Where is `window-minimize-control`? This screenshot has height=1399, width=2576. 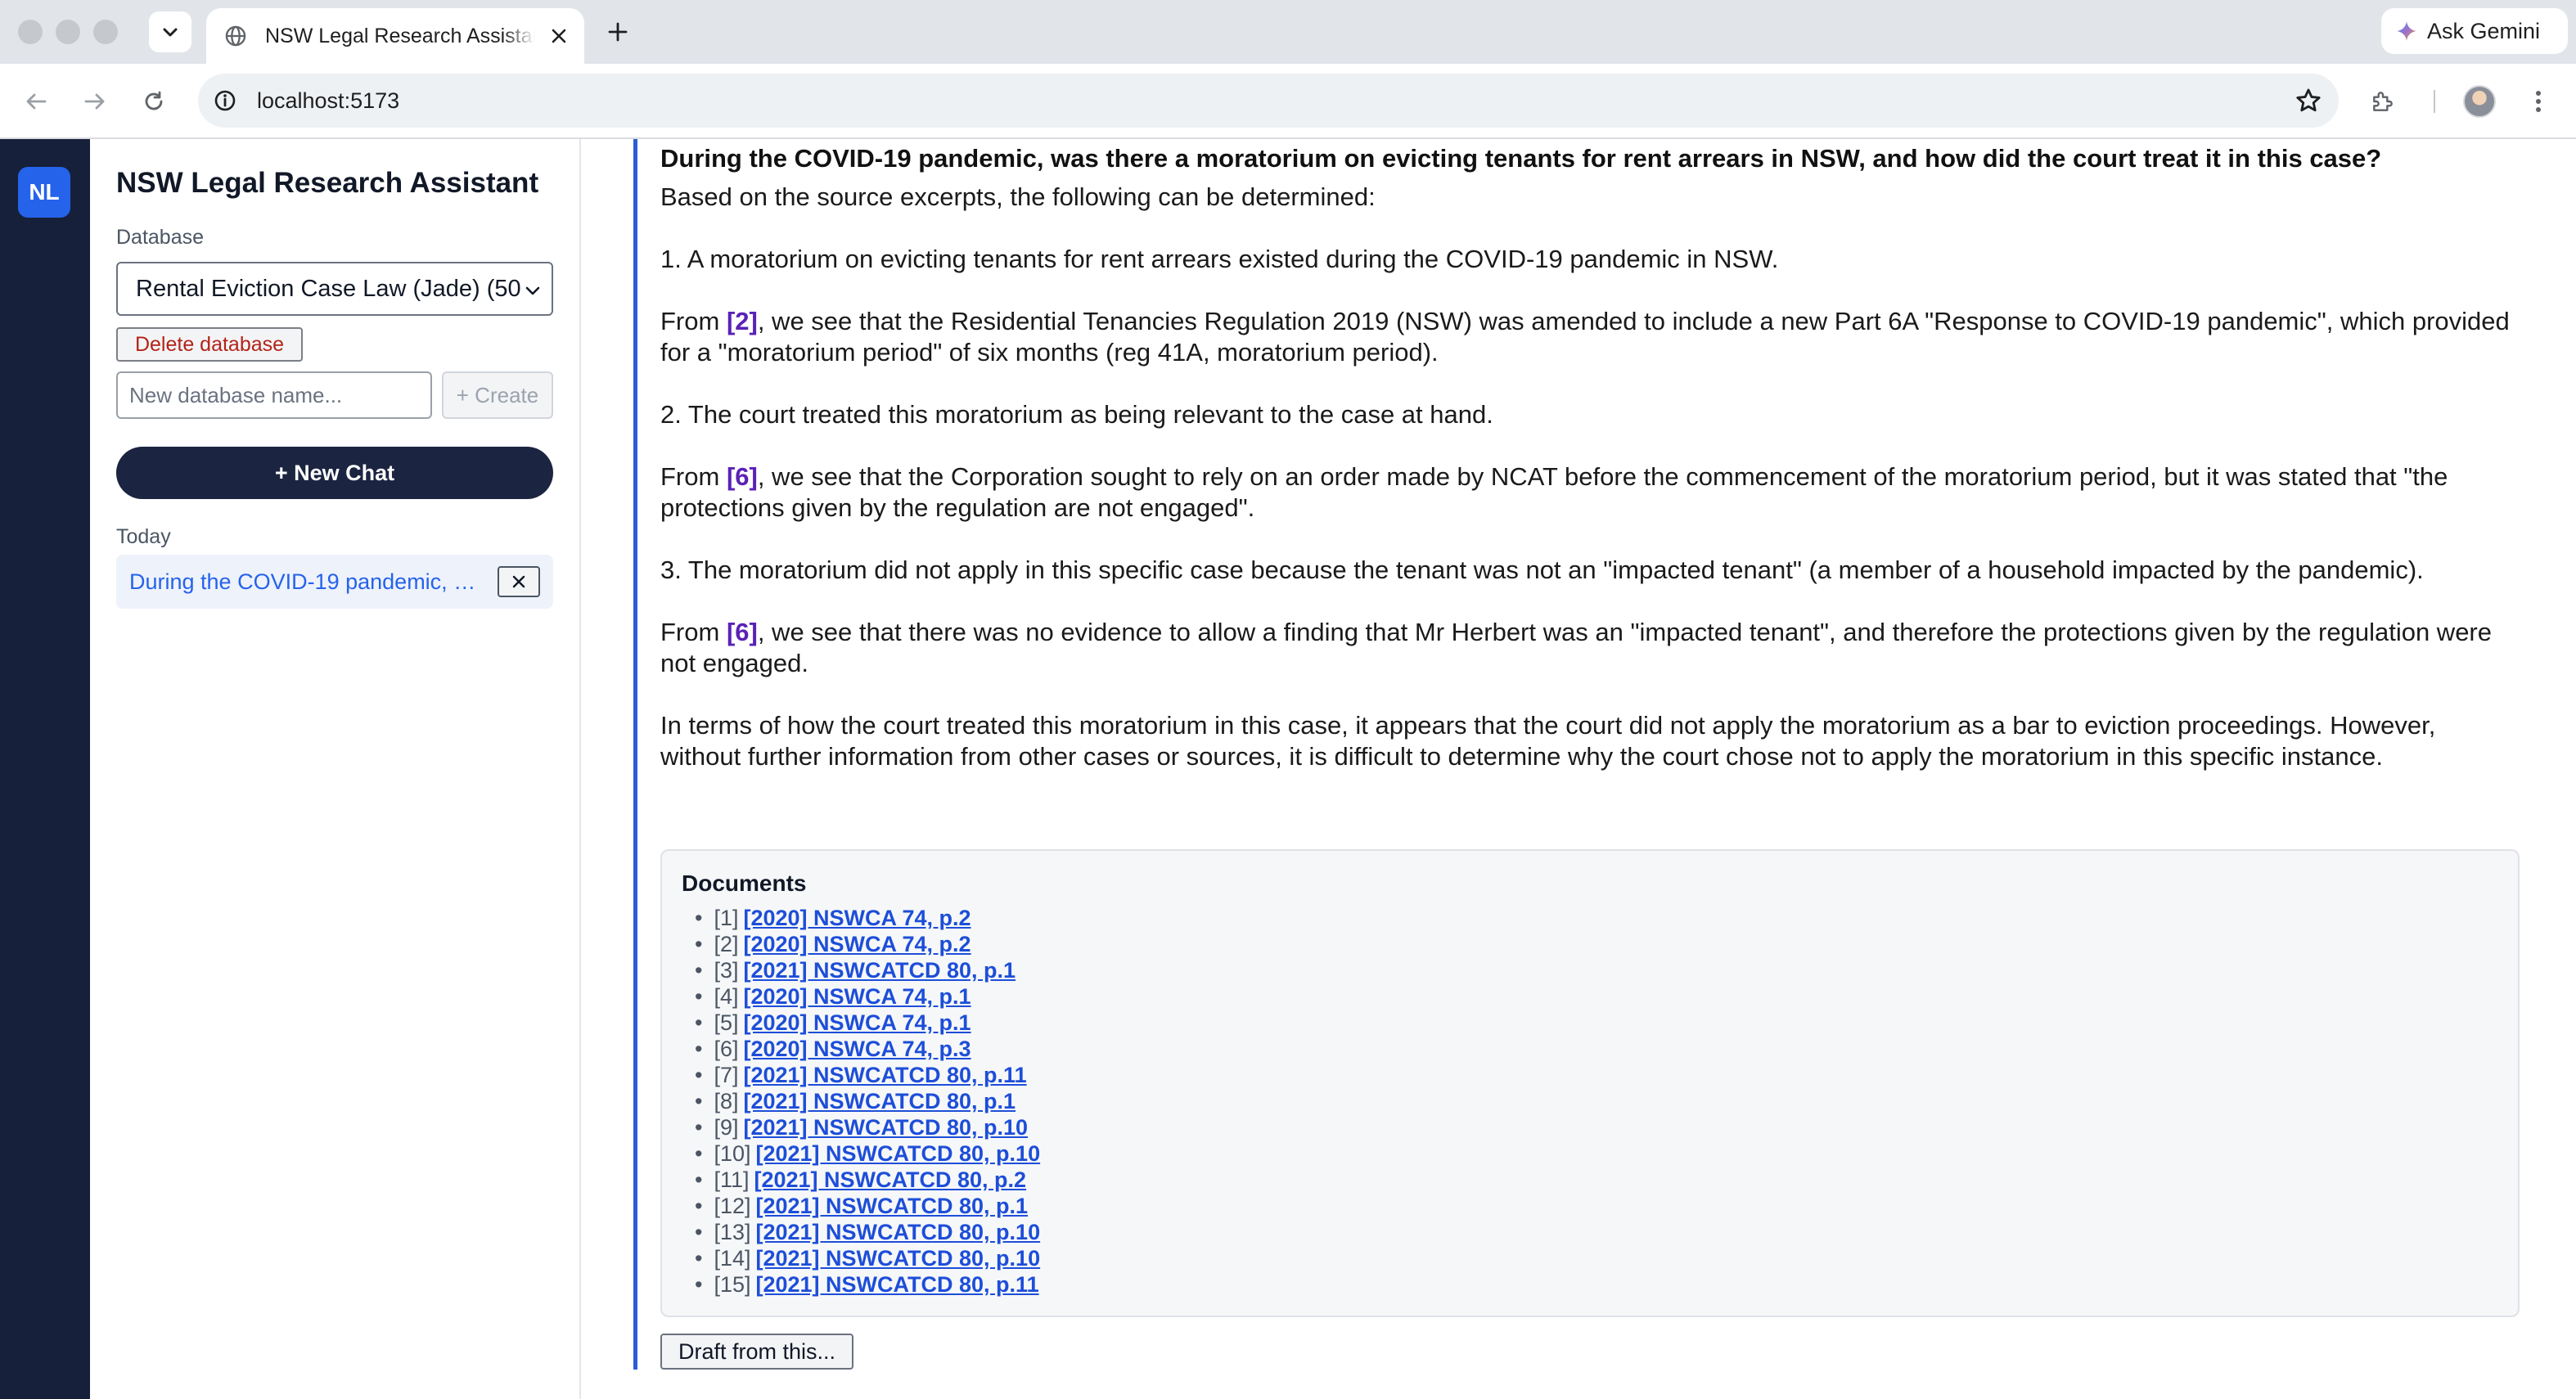 window-minimize-control is located at coordinates (68, 32).